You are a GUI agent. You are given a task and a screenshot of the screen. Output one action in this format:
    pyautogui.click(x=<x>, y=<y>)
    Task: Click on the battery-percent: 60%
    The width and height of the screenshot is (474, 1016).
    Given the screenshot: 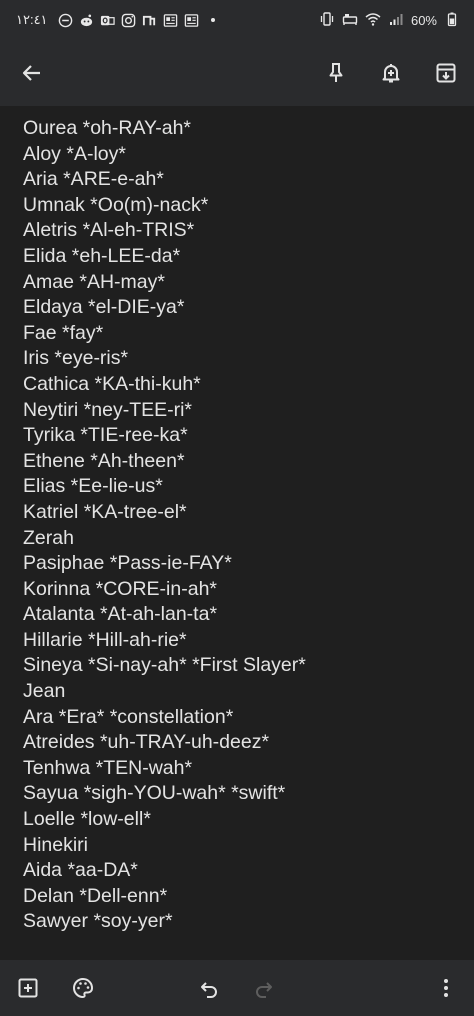 What is the action you would take?
    pyautogui.click(x=423, y=20)
    